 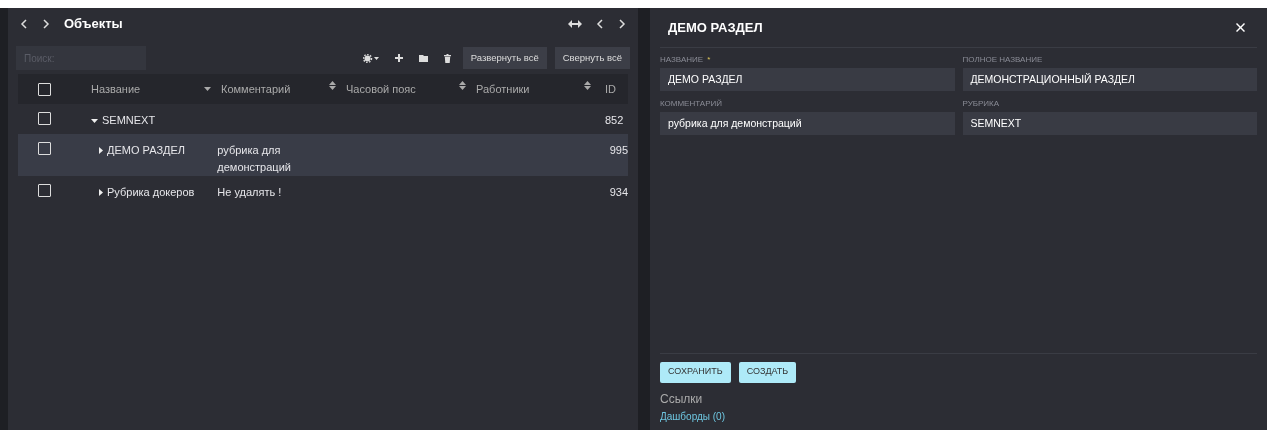 What do you see at coordinates (151, 192) in the screenshot?
I see `table-cell-text: Рубрика докеров` at bounding box center [151, 192].